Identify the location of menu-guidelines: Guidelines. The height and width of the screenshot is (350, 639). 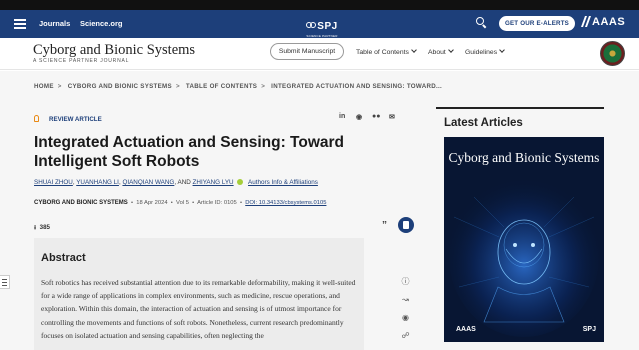
(485, 51).